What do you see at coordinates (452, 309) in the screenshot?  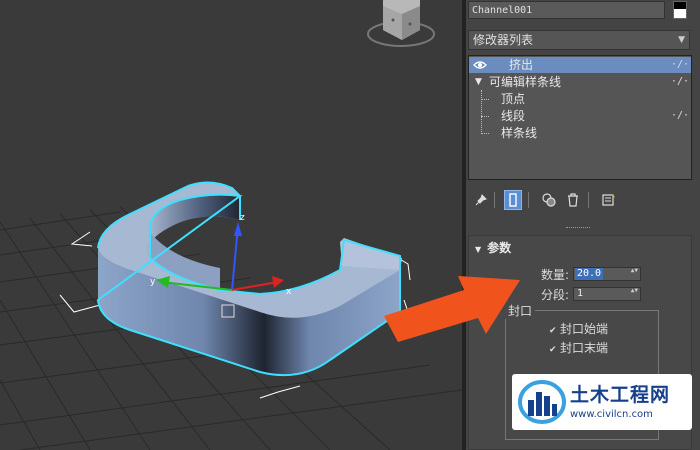 I see `highlight-arrow` at bounding box center [452, 309].